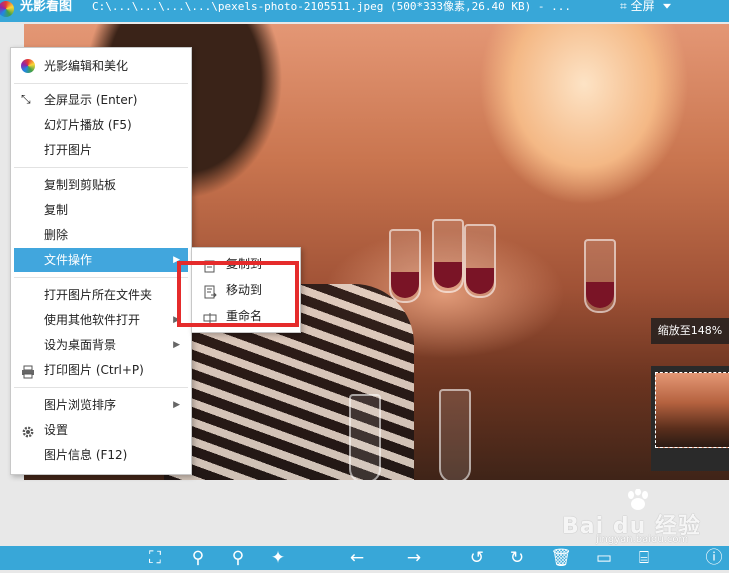 The height and width of the screenshot is (573, 729). Describe the element at coordinates (28, 430) in the screenshot. I see `gear-icon` at that location.